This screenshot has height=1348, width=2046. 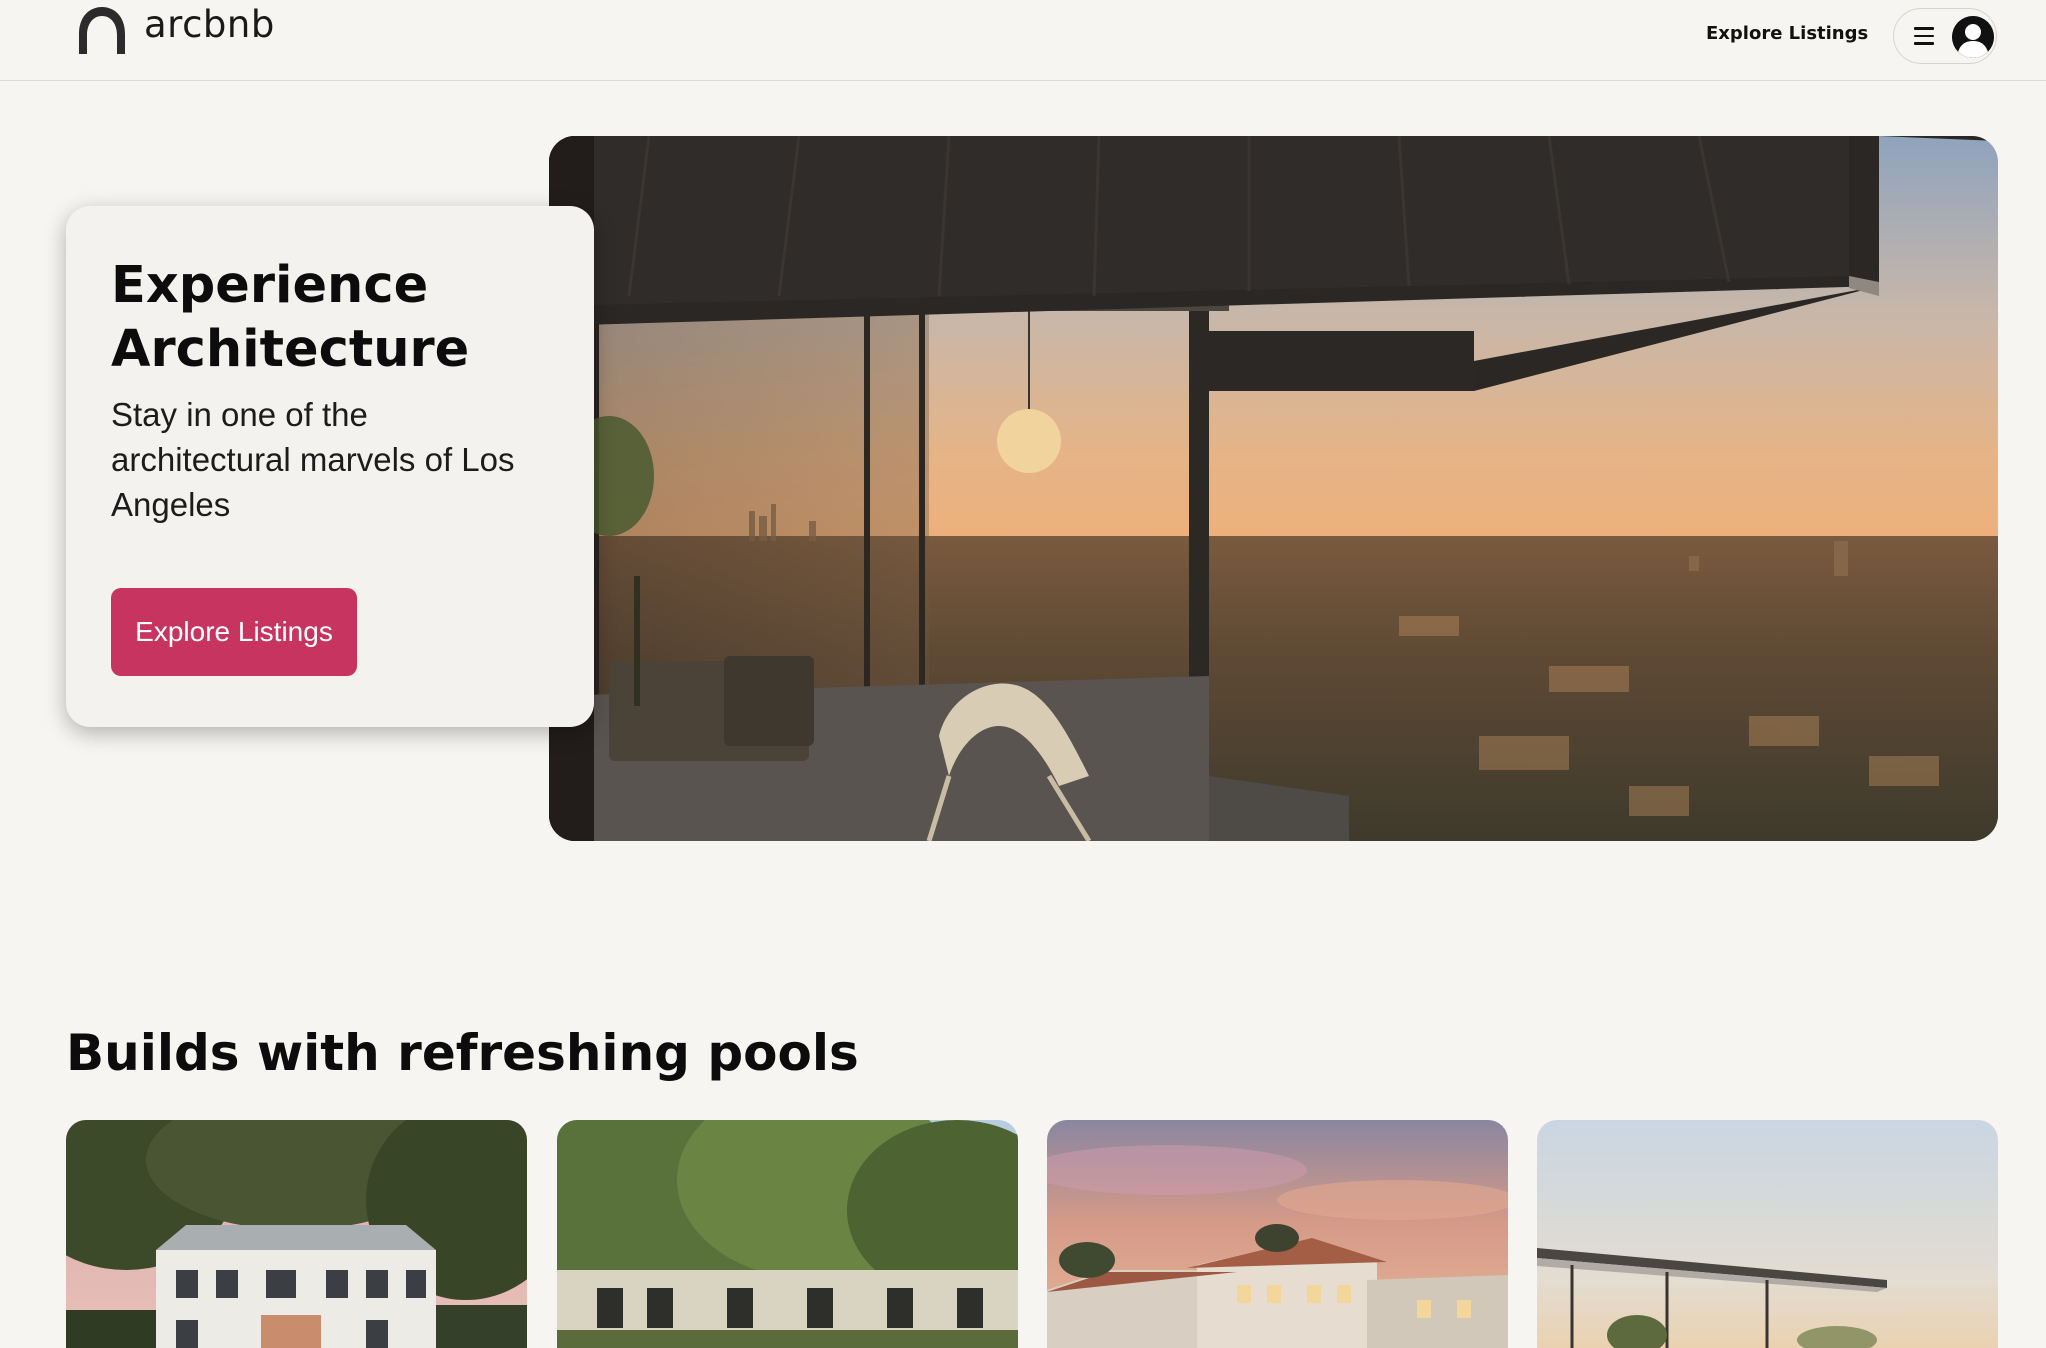 I want to click on brand-name: arcbnb, so click(x=209, y=24).